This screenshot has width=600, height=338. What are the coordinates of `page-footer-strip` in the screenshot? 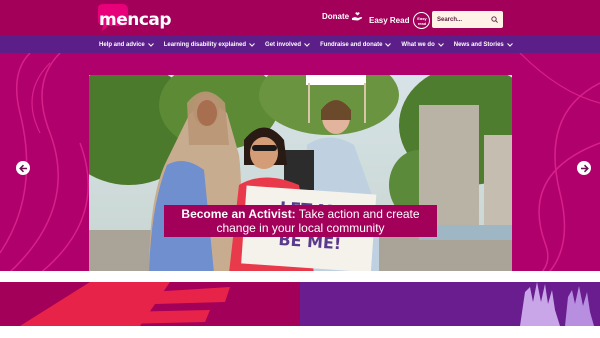 It's located at (300, 332).